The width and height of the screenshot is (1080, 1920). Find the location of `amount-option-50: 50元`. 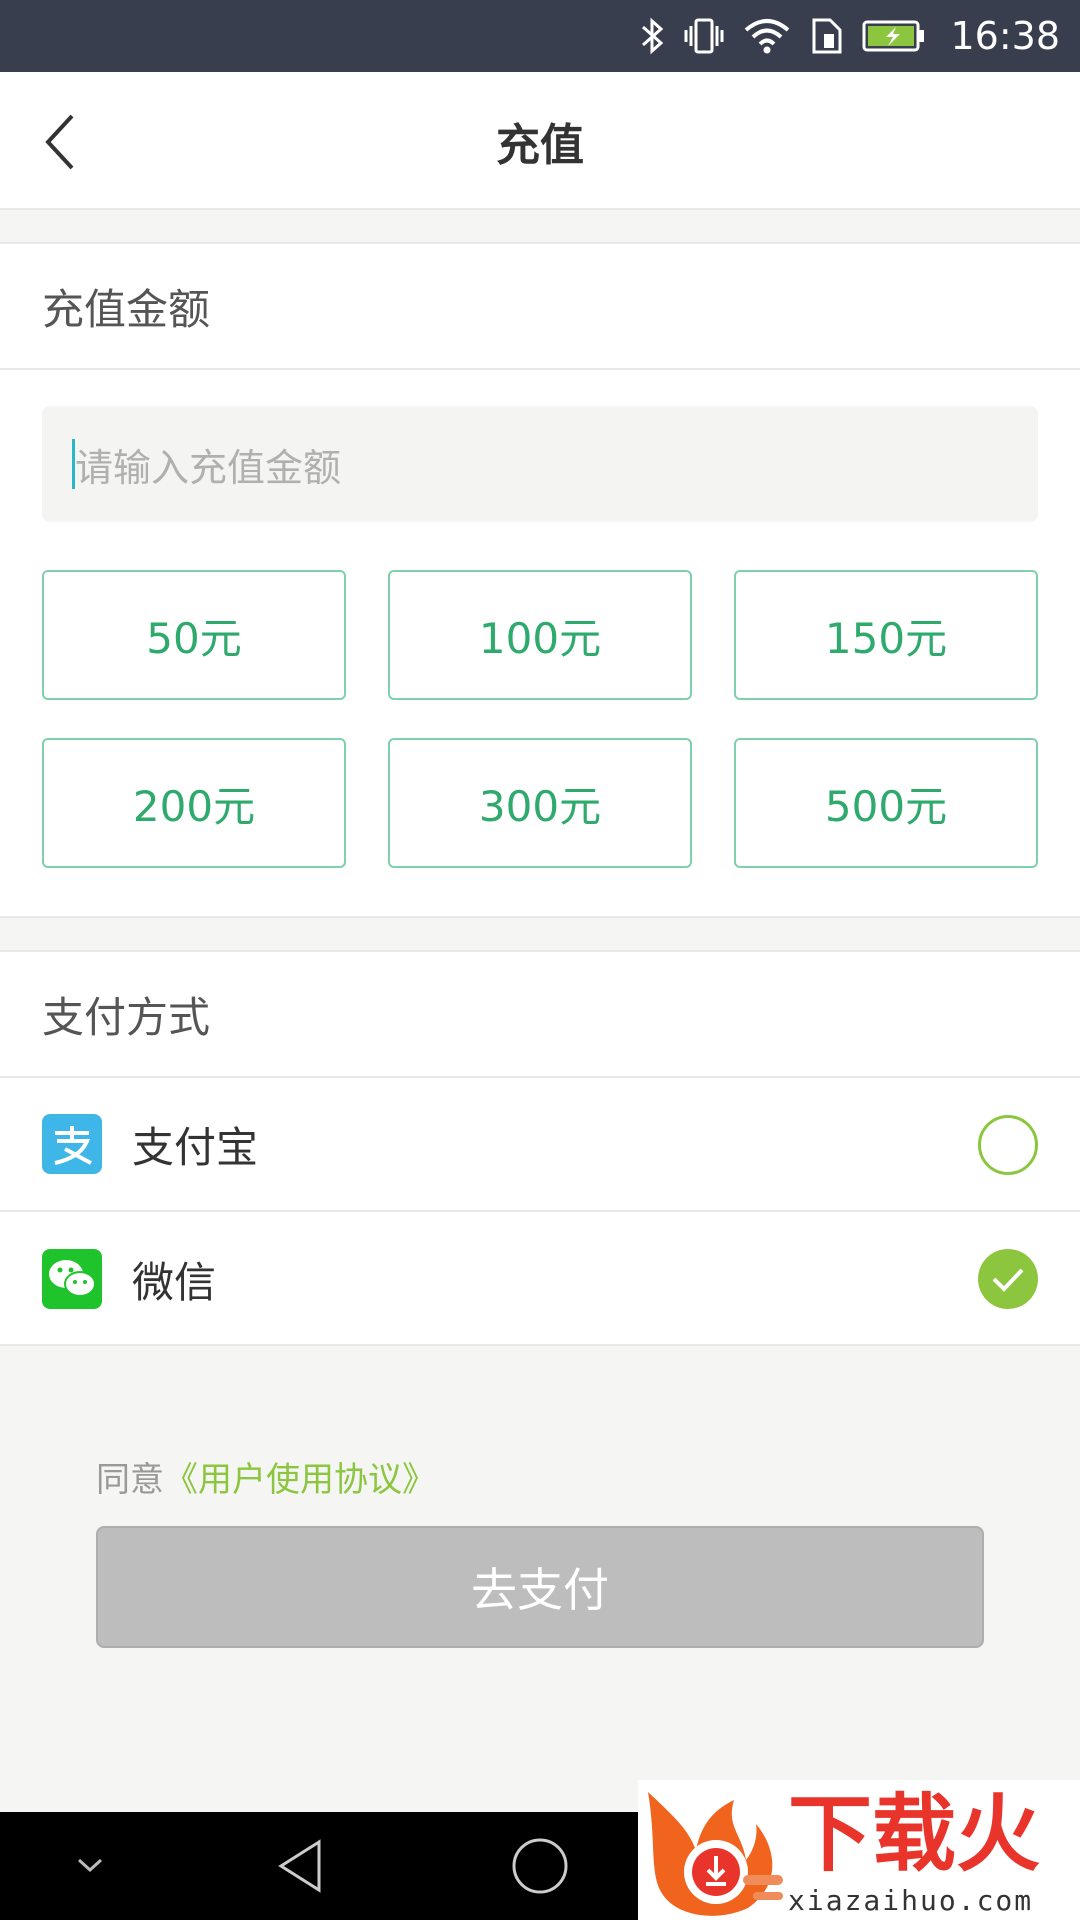

amount-option-50: 50元 is located at coordinates (194, 635).